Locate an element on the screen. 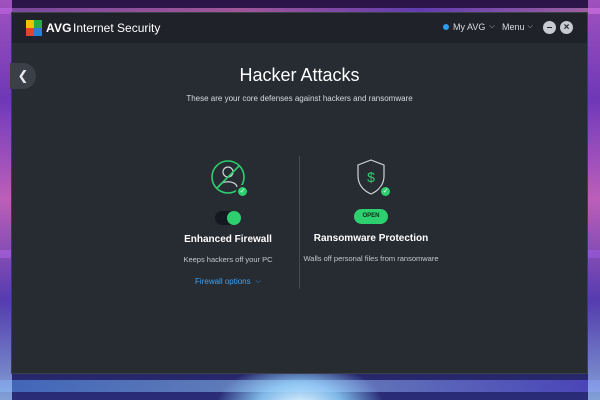 Image resolution: width=600 pixels, height=400 pixels. close-button: × is located at coordinates (566, 27).